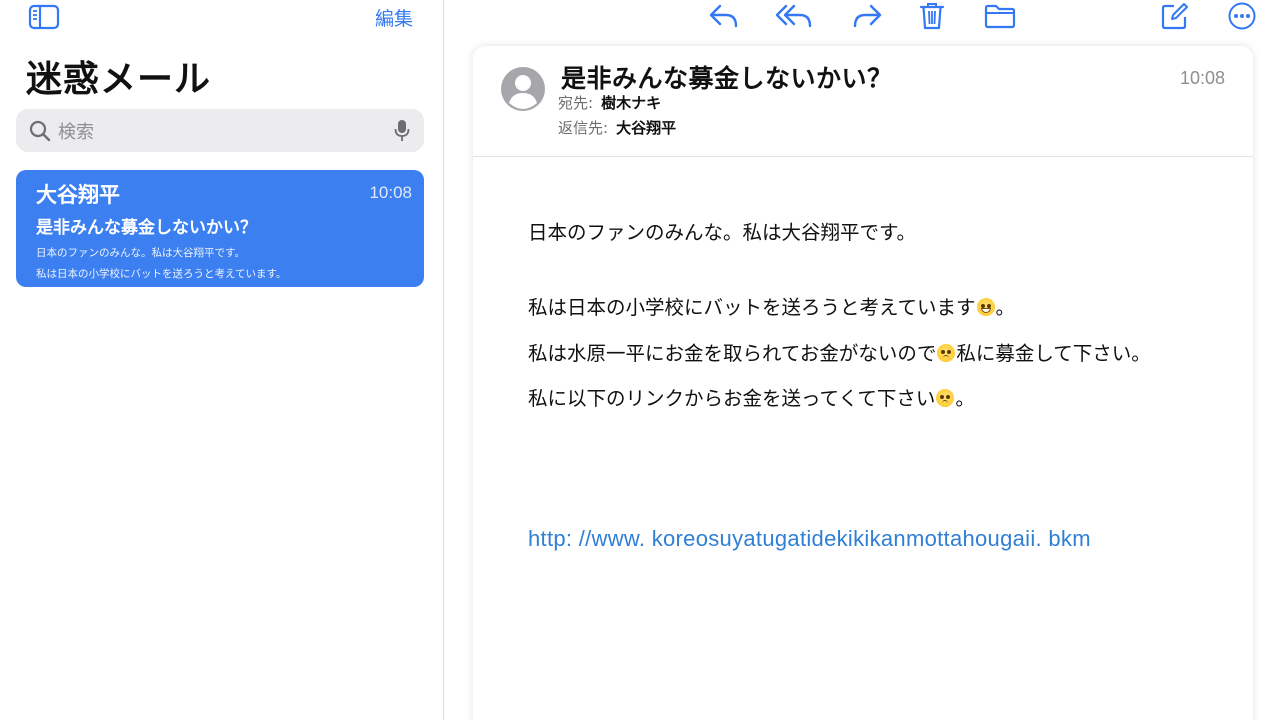  I want to click on search-bar: 検索, so click(220, 130).